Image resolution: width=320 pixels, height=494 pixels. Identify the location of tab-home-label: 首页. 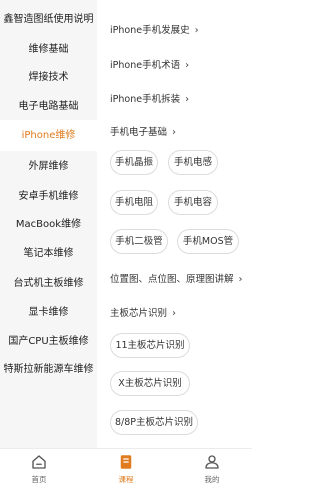
(39, 479).